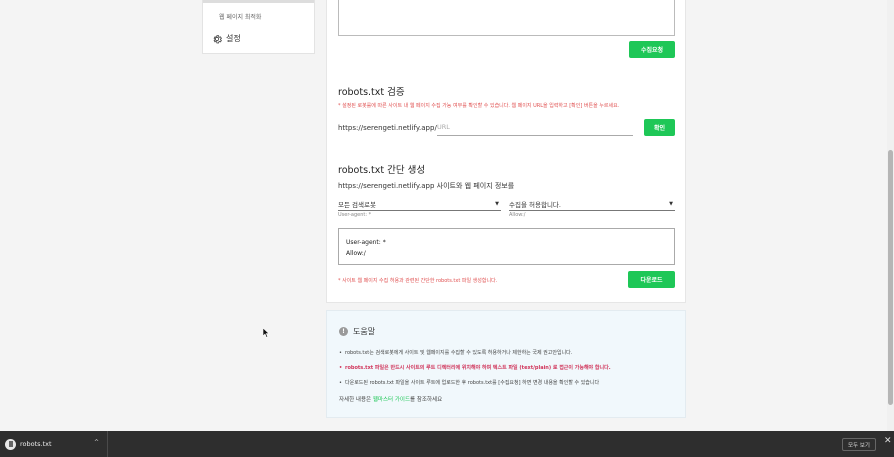 Image resolution: width=894 pixels, height=457 pixels. I want to click on url-prefix: https://serengeti.netlify.app/, so click(387, 128).